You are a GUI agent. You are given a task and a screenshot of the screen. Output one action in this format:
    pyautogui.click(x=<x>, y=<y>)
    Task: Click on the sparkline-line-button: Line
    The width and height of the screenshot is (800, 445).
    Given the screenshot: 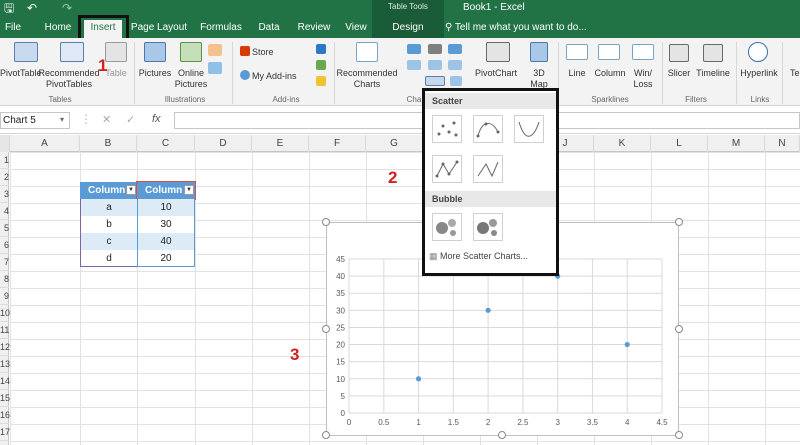 What is the action you would take?
    pyautogui.click(x=577, y=73)
    